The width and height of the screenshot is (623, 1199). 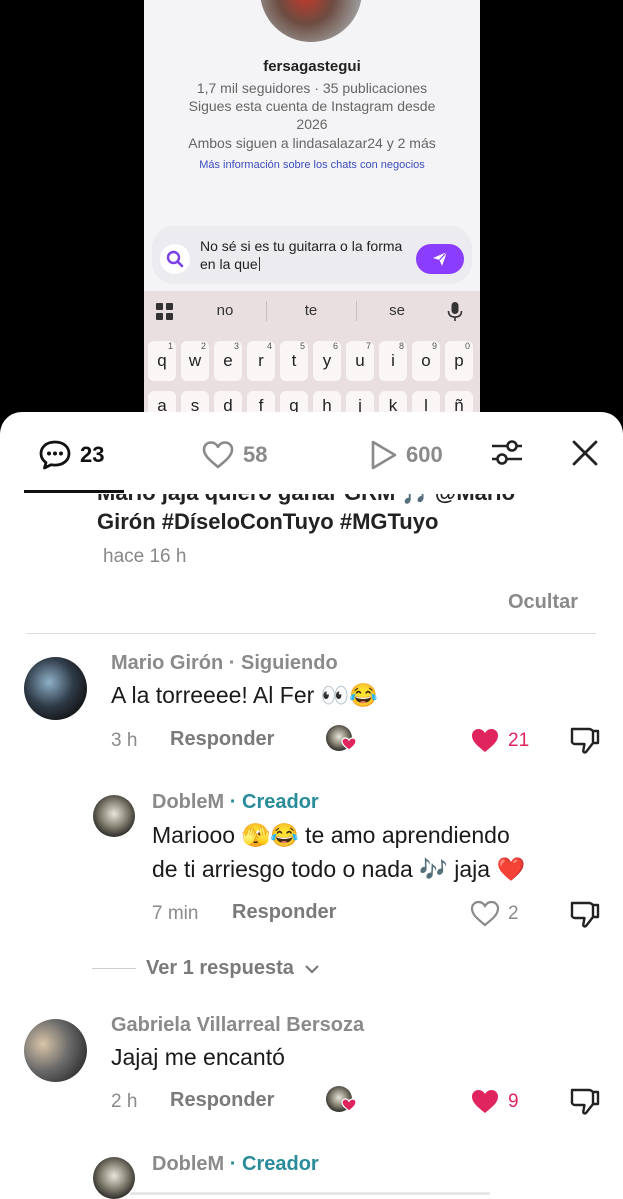 I want to click on caption-text: Girón #DíseloConTuyo #MGTuyo, so click(x=268, y=521).